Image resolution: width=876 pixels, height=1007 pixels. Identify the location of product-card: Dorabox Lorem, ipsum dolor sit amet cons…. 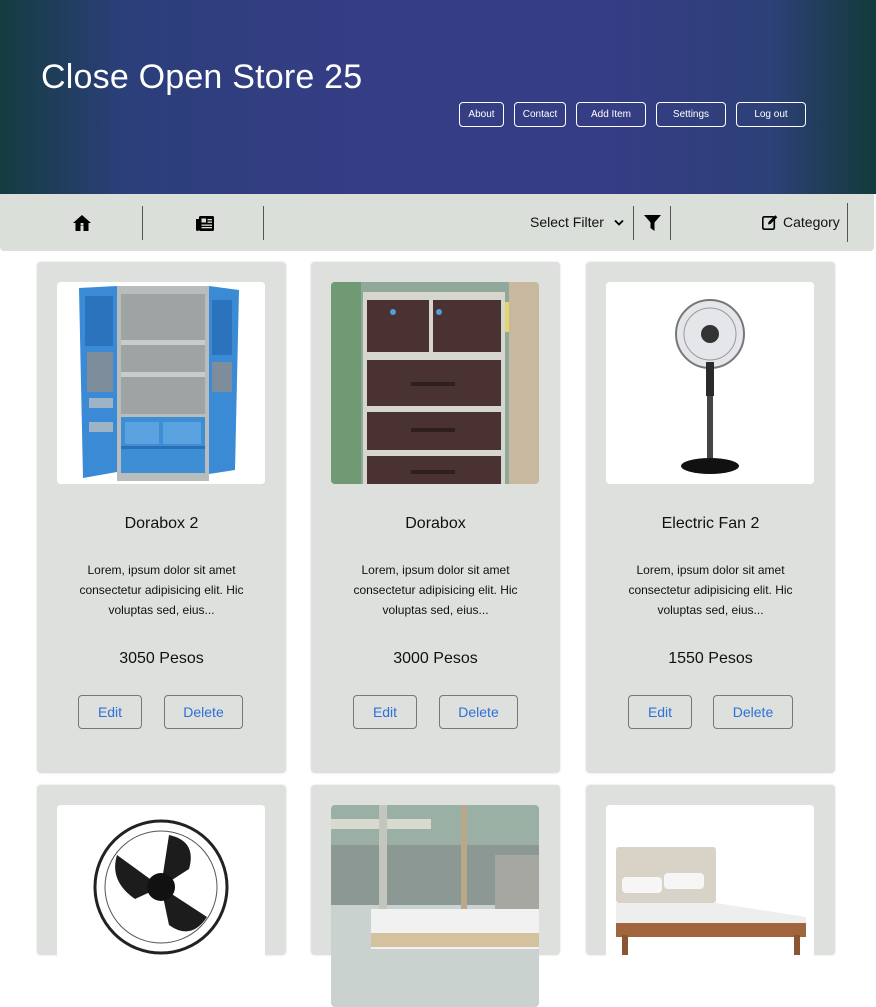
(435, 517).